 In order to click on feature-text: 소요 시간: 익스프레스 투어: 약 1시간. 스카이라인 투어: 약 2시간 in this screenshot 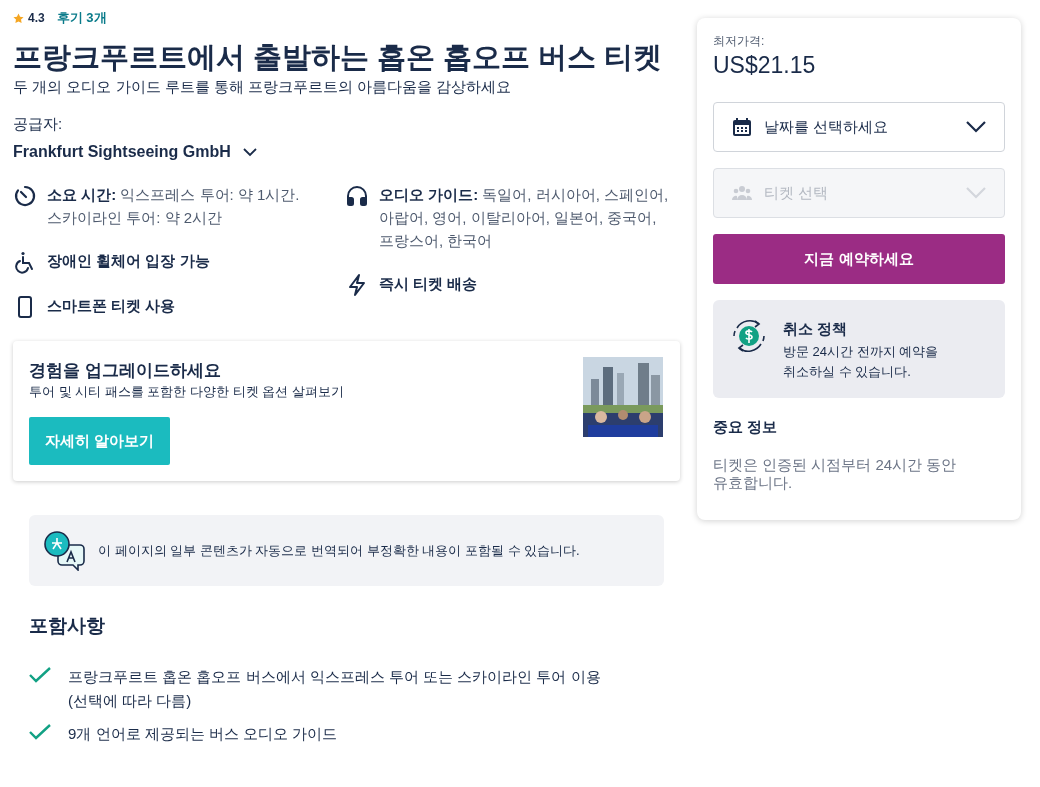, I will do `click(174, 206)`.